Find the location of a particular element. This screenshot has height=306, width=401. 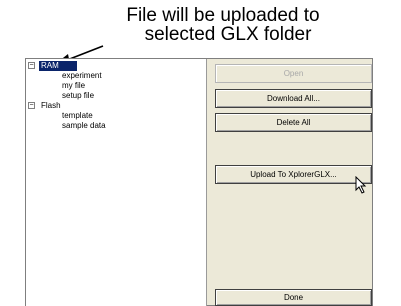

collapse-flash-icon: − is located at coordinates (31, 105).